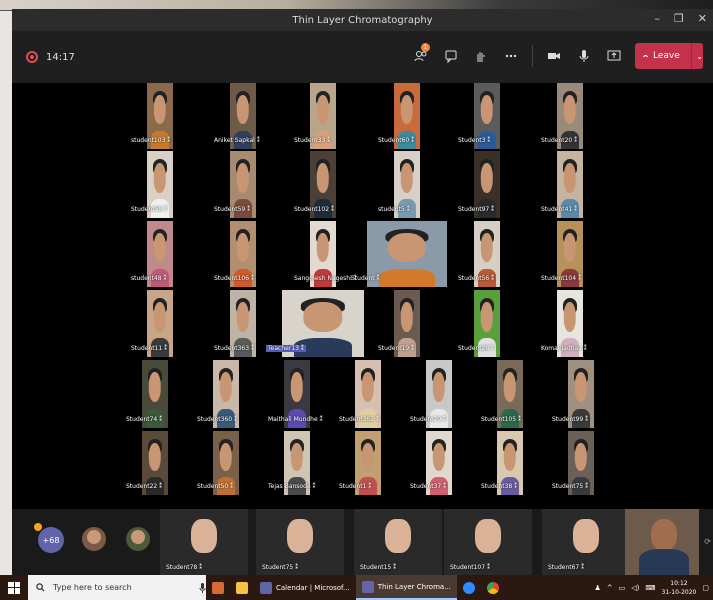 This screenshot has width=713, height=600. Describe the element at coordinates (184, 567) in the screenshot. I see `participant-name: Student78 ⁑` at that location.